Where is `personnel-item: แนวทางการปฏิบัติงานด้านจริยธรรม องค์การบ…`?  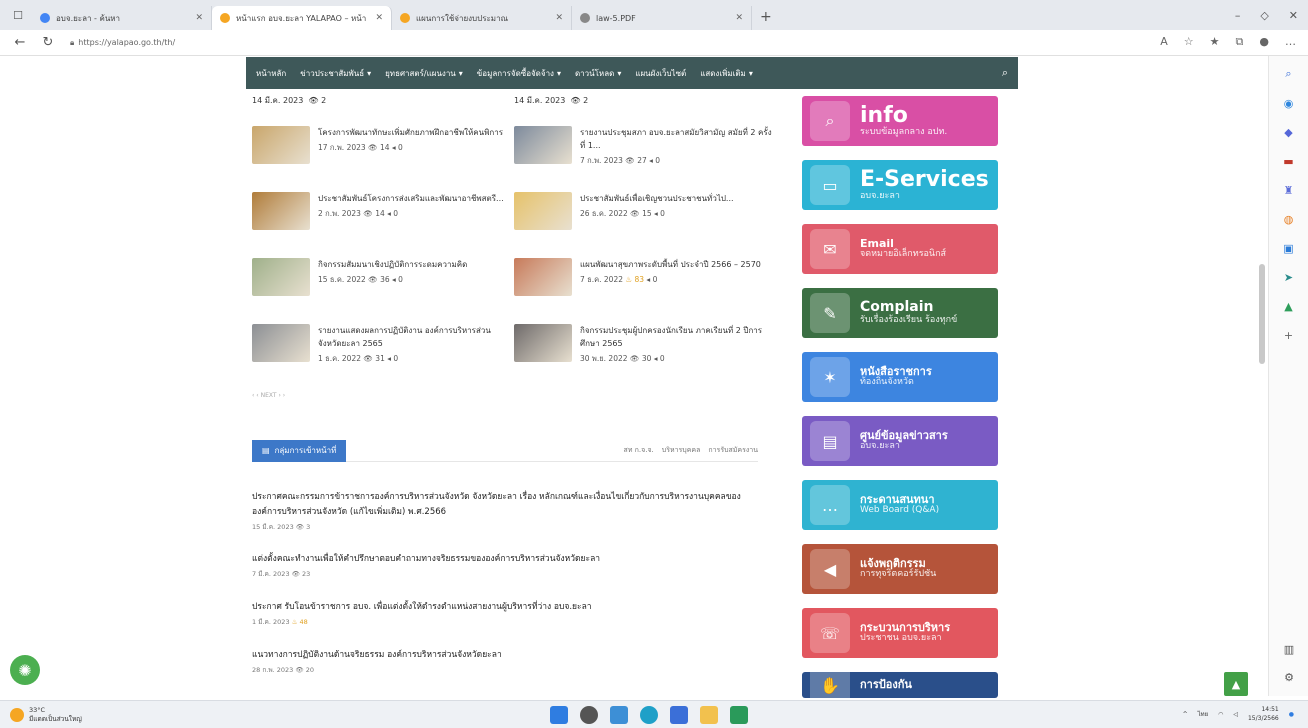
personnel-item: แนวทางการปฏิบัติงานด้านจริยธรรม องค์การบ… is located at coordinates (502, 661).